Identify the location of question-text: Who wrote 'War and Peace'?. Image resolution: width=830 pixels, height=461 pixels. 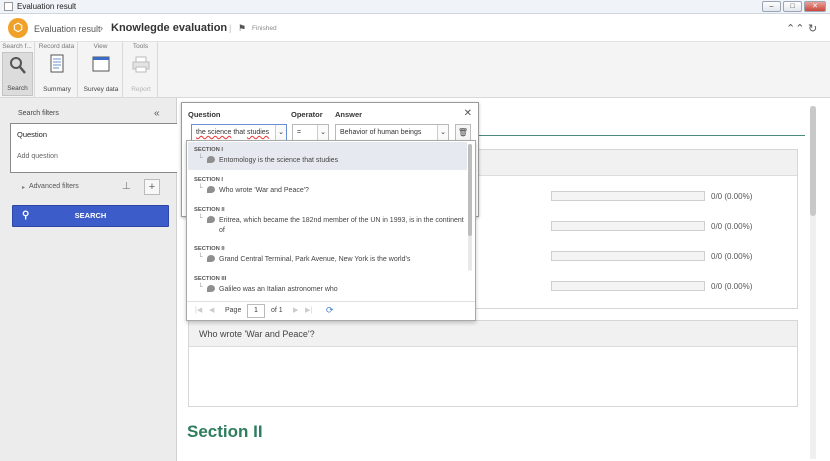
(264, 190).